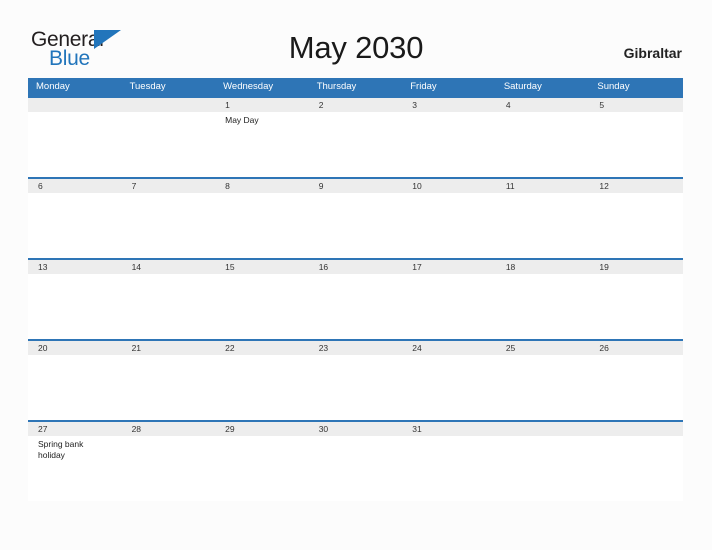 This screenshot has width=712, height=550. Describe the element at coordinates (449, 218) in the screenshot. I see `calendar-day-cell: 10` at that location.